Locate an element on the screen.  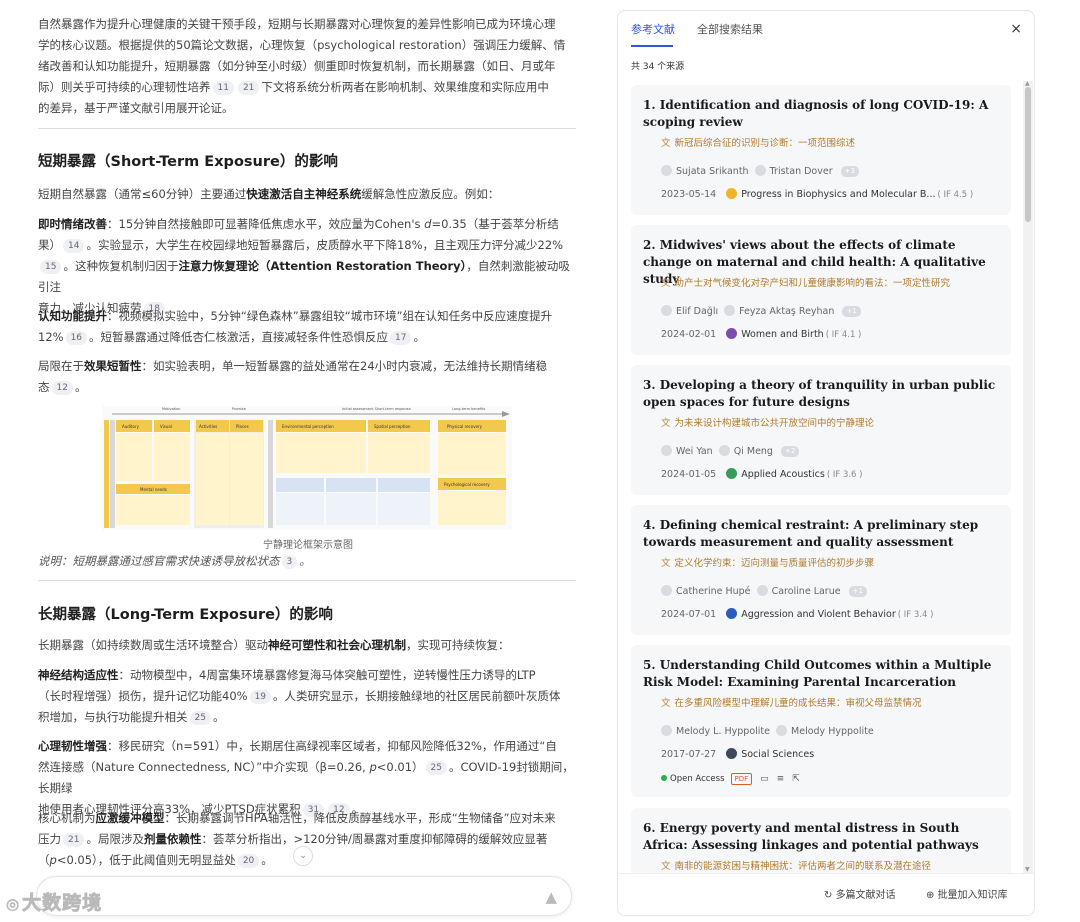
share-icon: ⇱ is located at coordinates (796, 779).